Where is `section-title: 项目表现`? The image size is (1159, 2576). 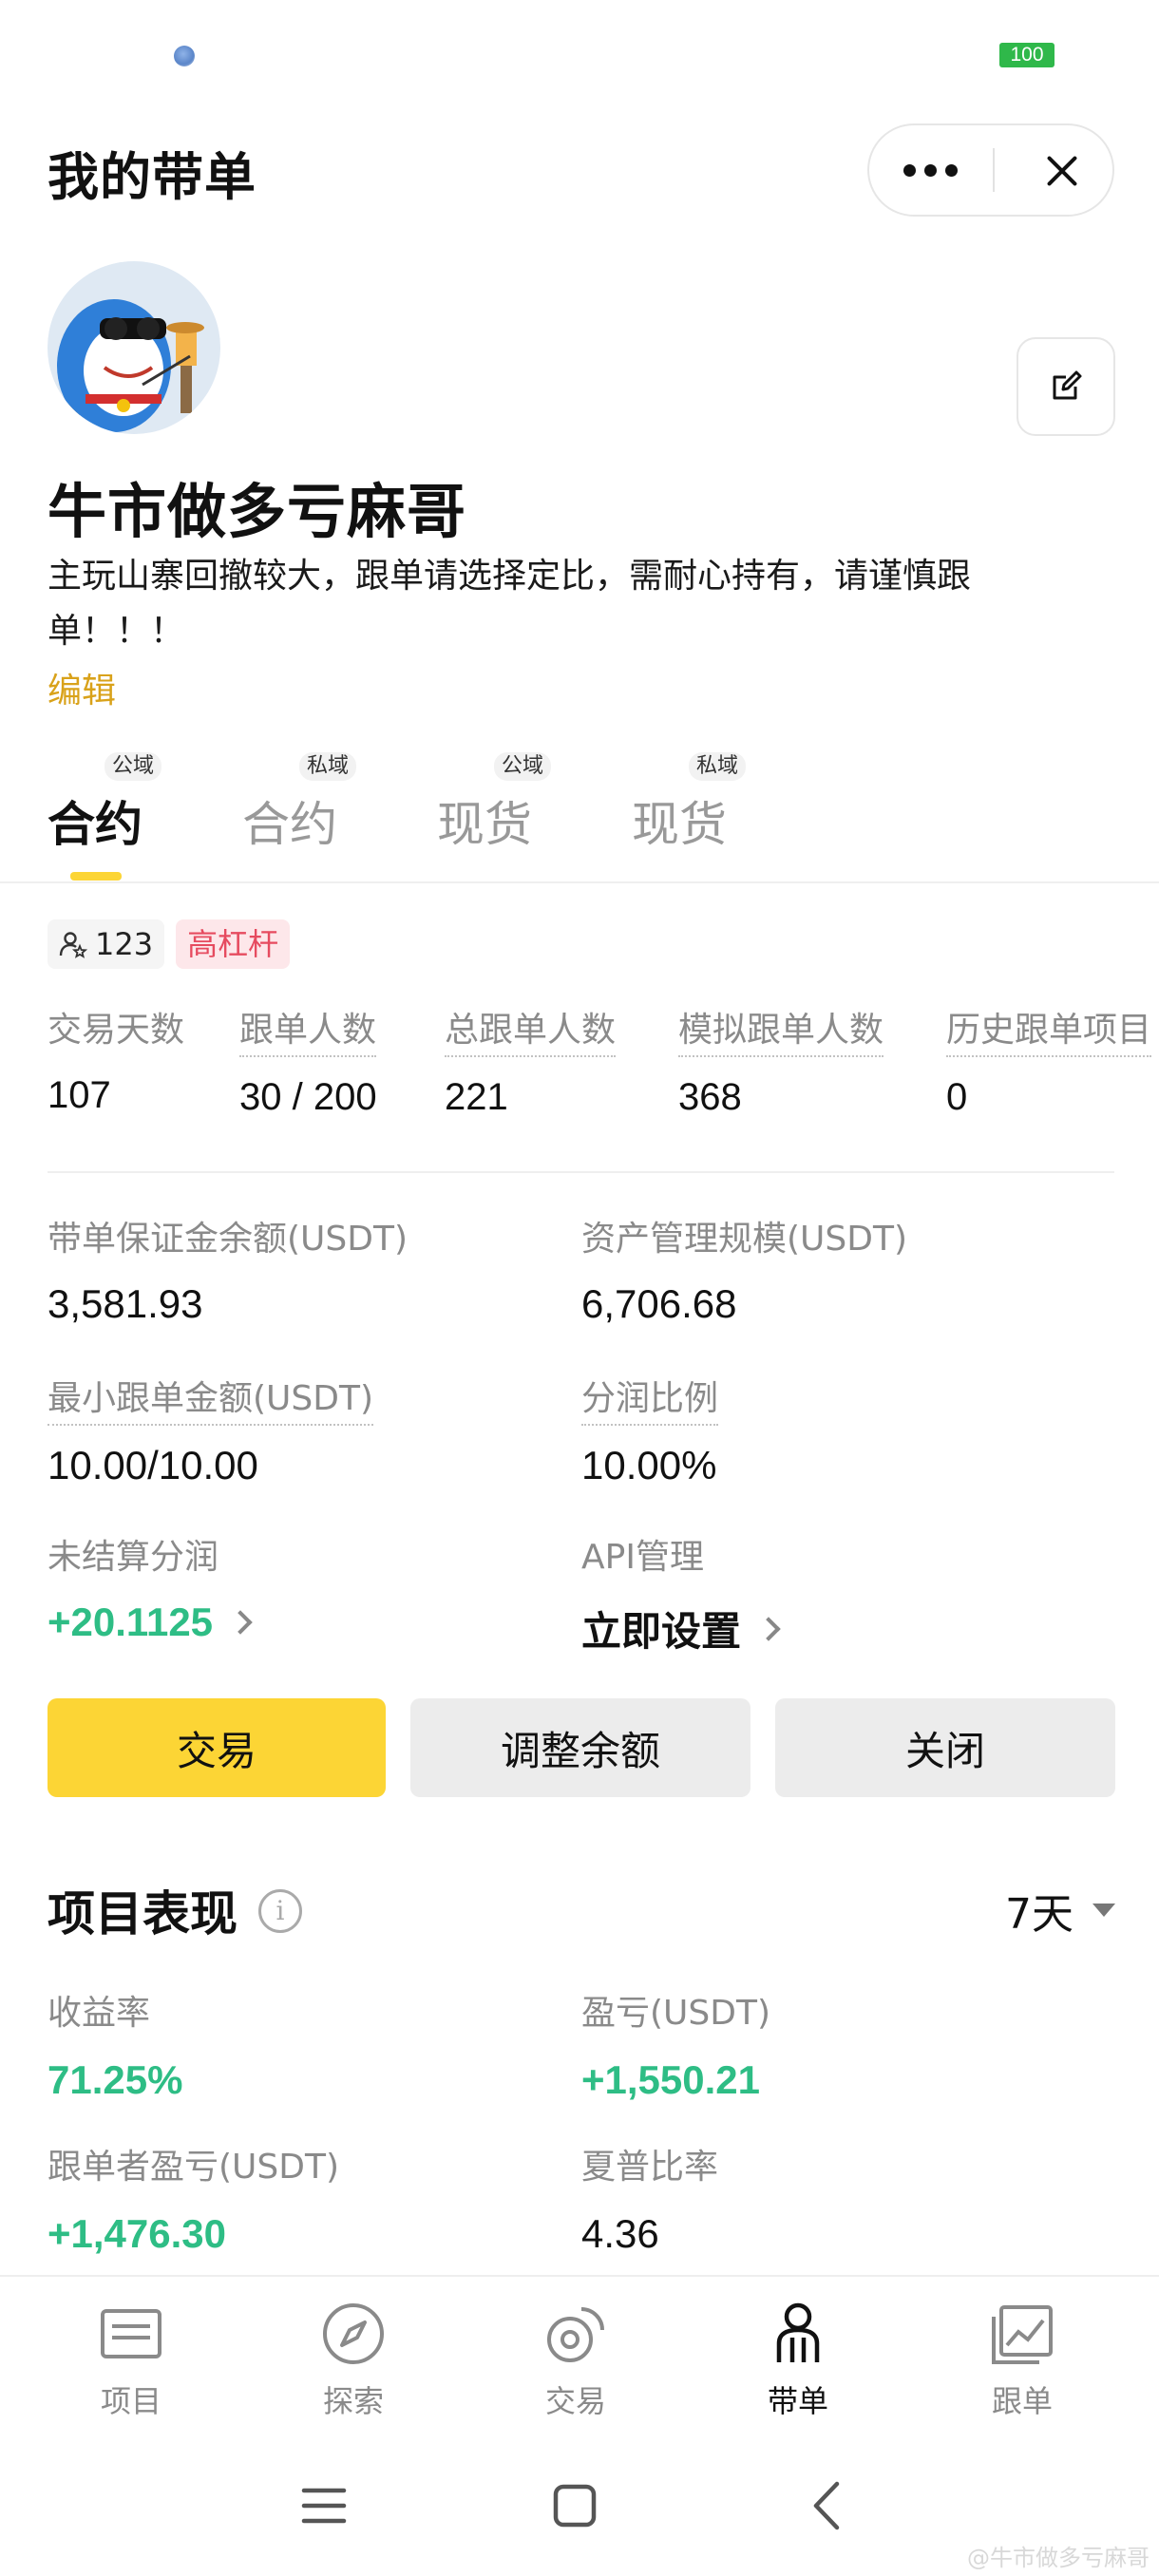
section-title: 项目表现 is located at coordinates (143, 1913).